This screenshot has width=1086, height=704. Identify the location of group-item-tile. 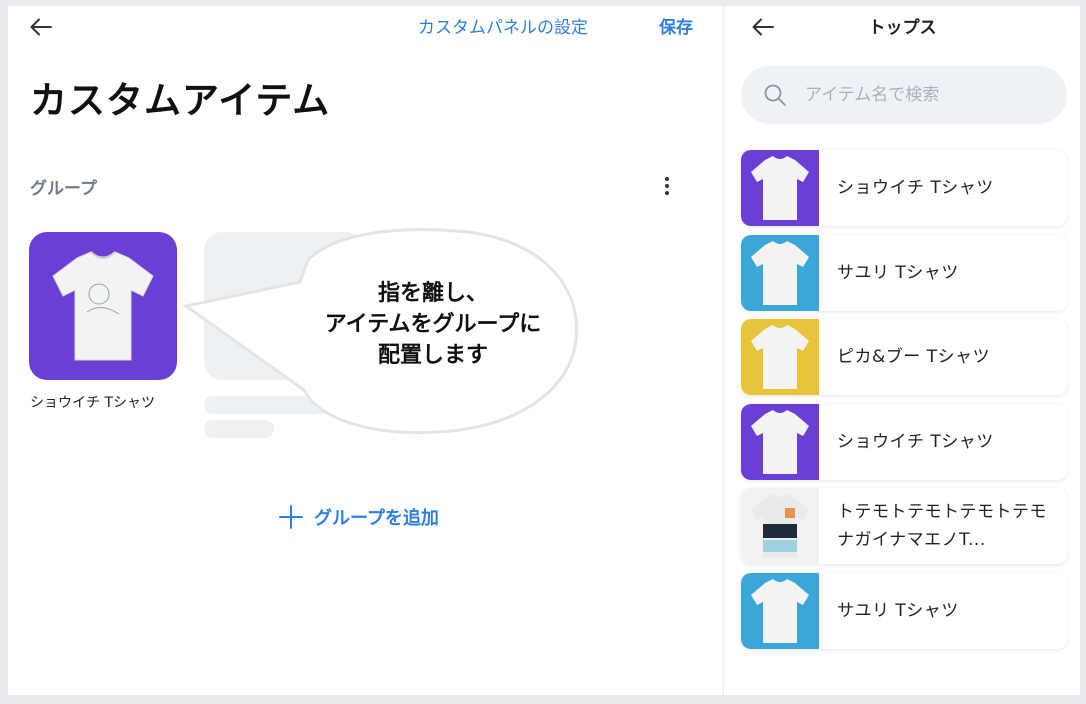
(103, 306).